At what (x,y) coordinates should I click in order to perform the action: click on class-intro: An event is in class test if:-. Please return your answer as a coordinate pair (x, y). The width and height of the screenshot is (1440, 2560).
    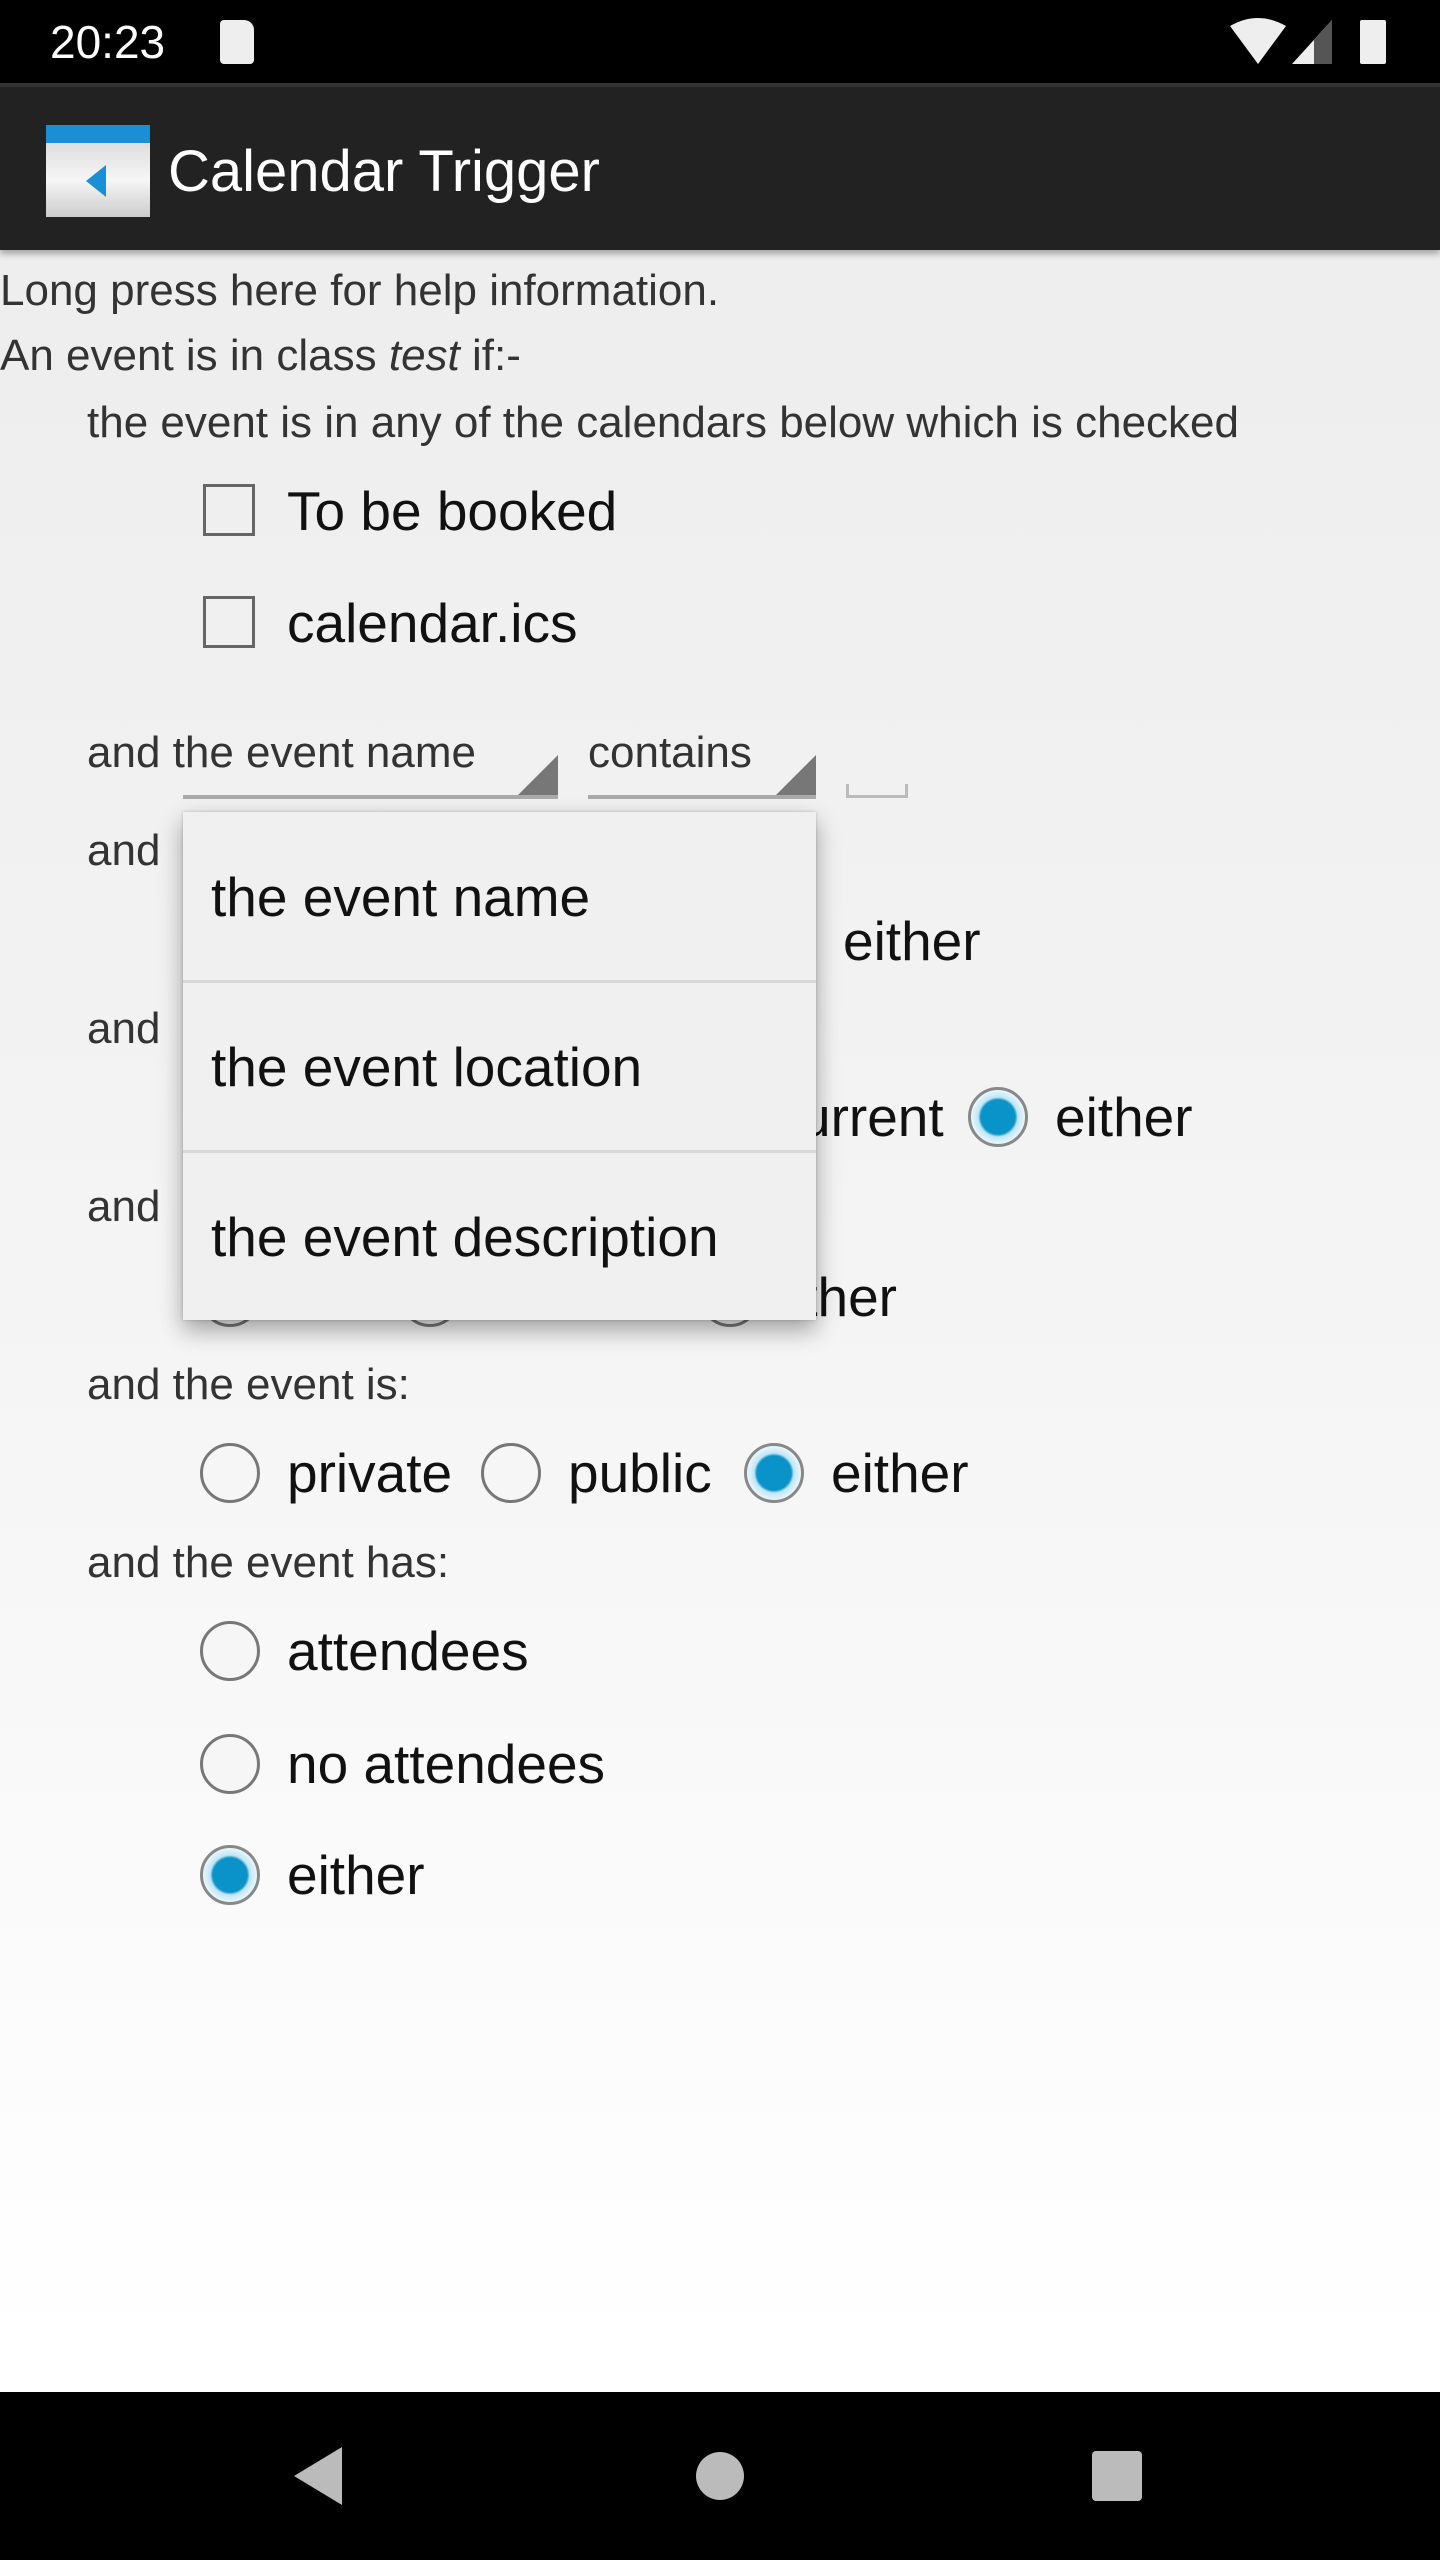
    Looking at the image, I should click on (260, 356).